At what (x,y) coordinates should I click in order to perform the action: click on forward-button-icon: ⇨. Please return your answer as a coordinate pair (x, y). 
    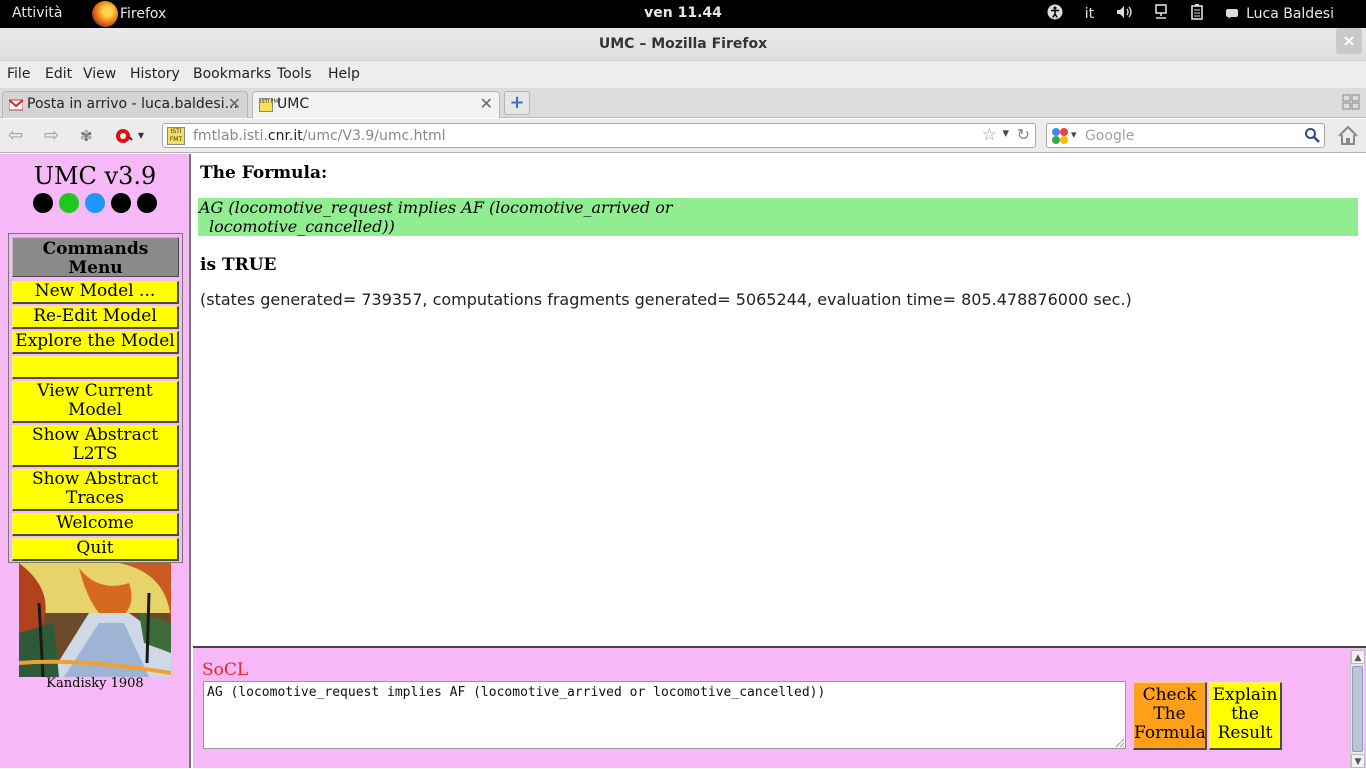
    Looking at the image, I should click on (51, 135).